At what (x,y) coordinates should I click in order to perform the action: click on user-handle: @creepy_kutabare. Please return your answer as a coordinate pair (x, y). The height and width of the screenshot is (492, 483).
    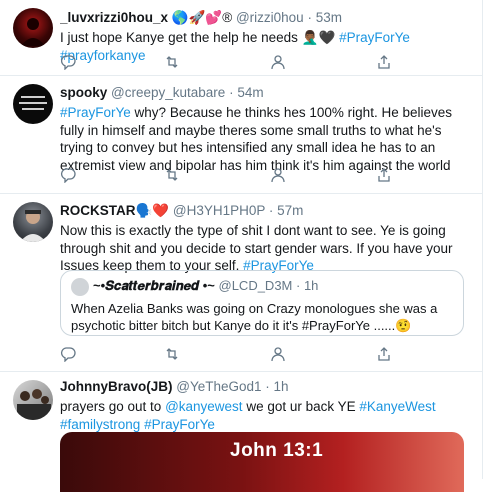
    Looking at the image, I should click on (168, 92).